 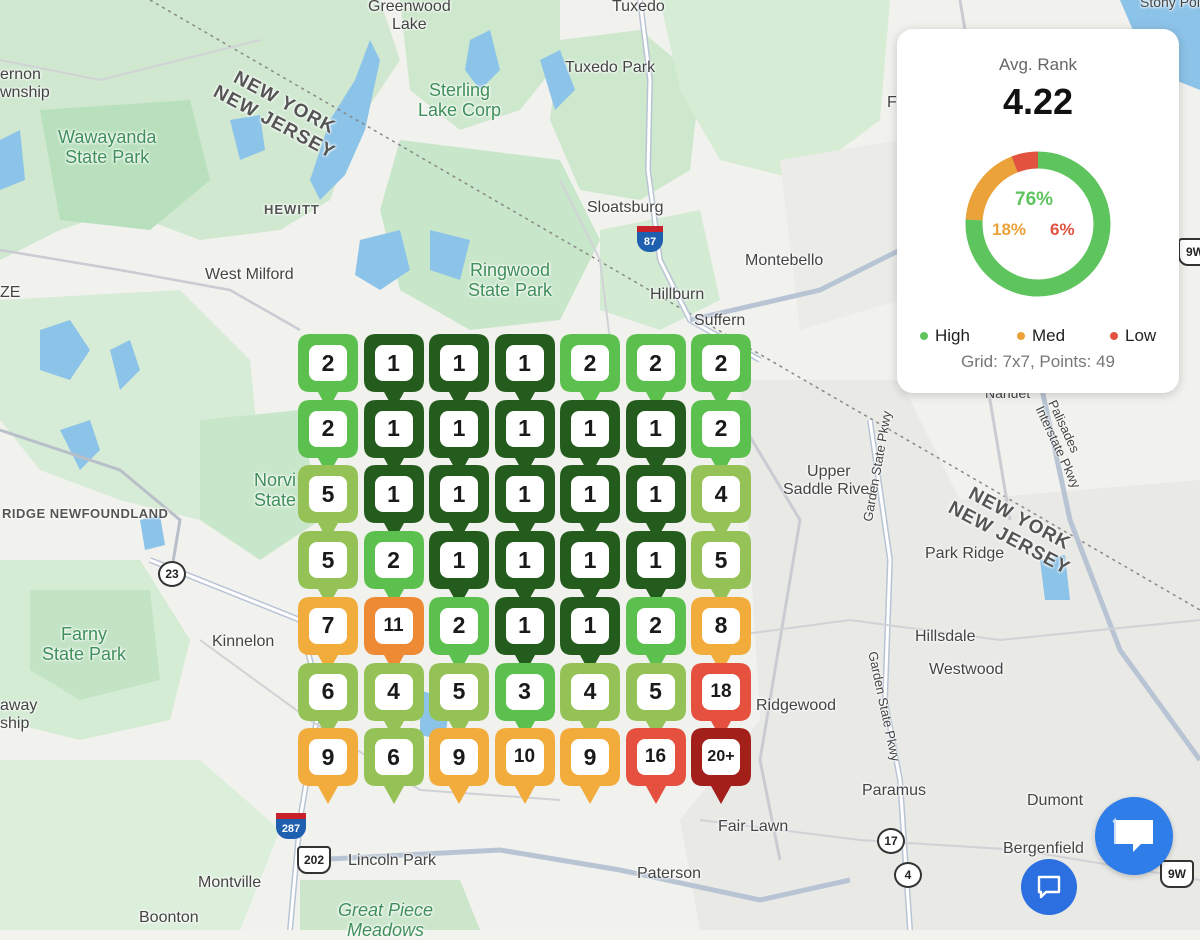 I want to click on rank-pin-value: 3, so click(x=524, y=691).